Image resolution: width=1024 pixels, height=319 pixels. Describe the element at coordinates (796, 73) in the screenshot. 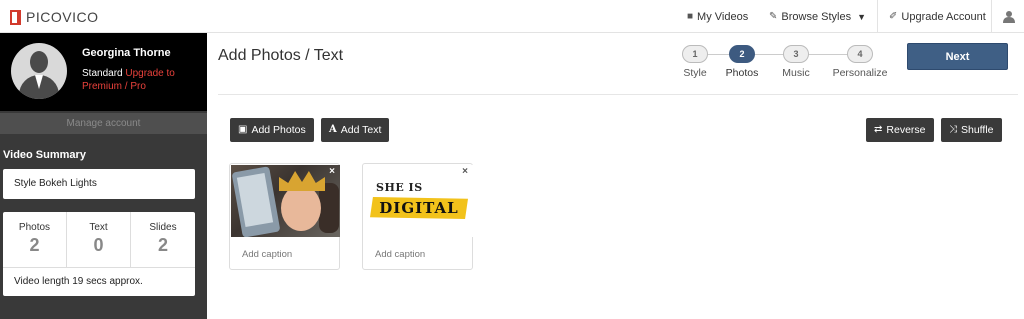

I see `step-label: Music` at that location.